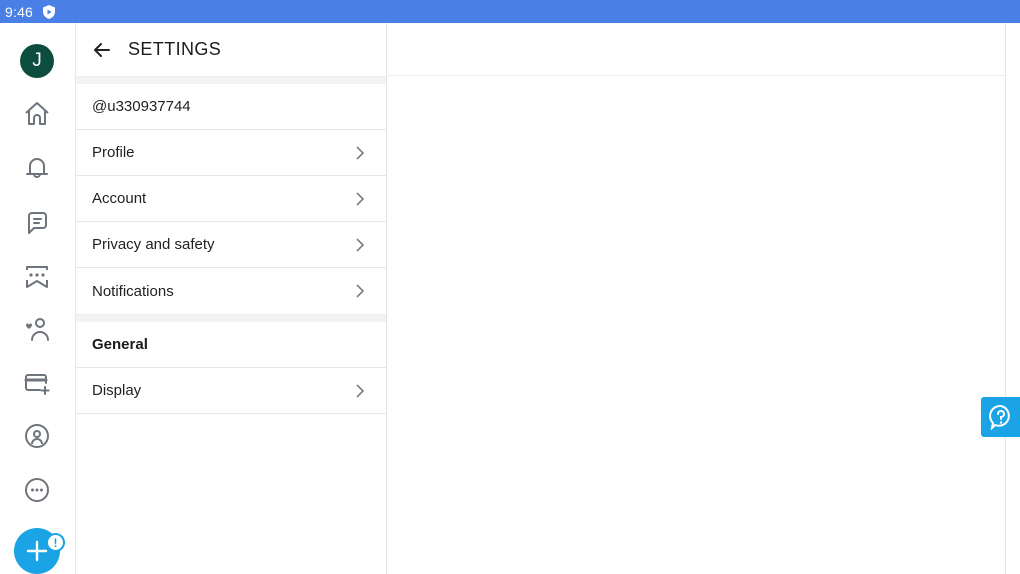 This screenshot has height=574, width=1020. Describe the element at coordinates (231, 291) in the screenshot. I see `settings-item-notifications: Notifications` at that location.